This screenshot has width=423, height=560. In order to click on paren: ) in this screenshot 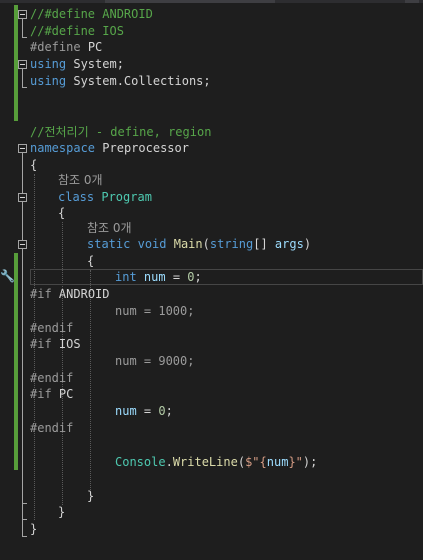, I will do `click(307, 244)`.